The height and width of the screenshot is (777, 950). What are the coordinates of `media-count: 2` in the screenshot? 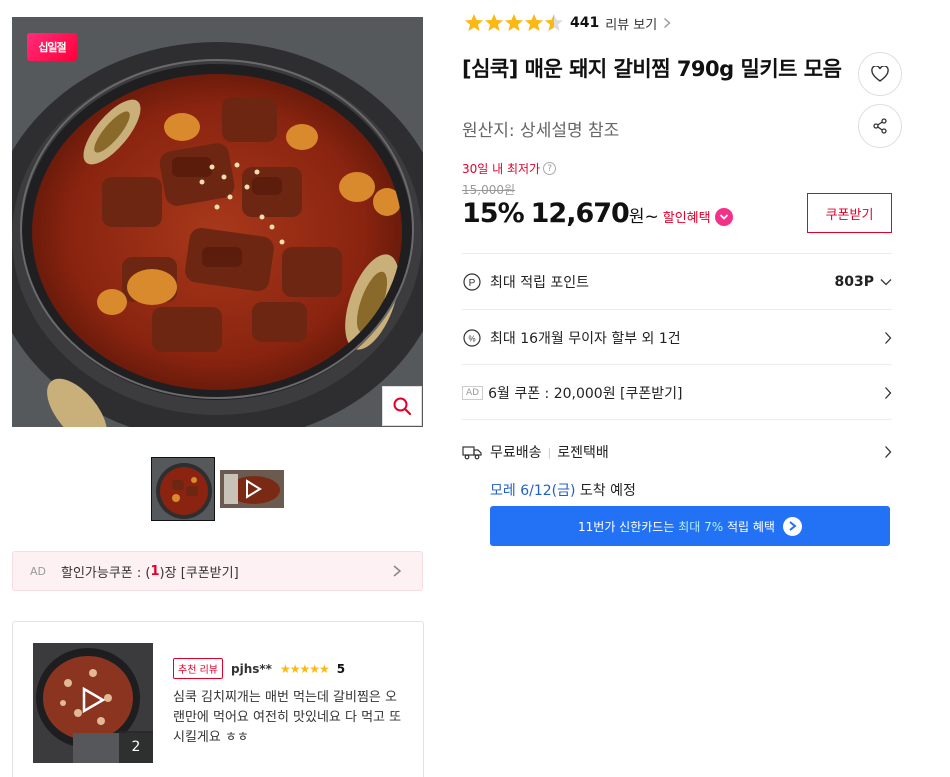 It's located at (136, 747).